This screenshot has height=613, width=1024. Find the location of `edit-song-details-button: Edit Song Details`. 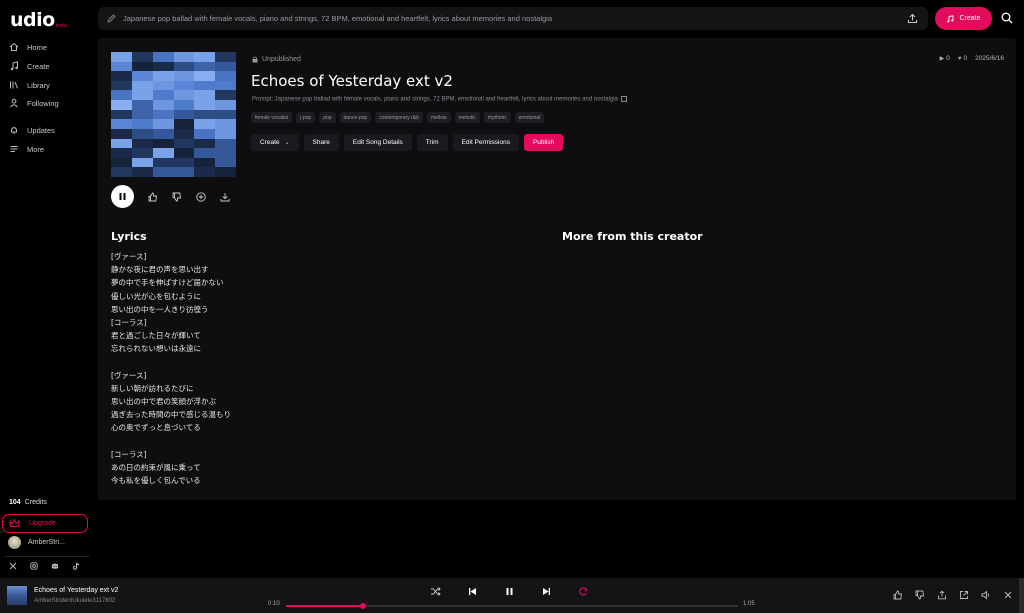

edit-song-details-button: Edit Song Details is located at coordinates (377, 142).